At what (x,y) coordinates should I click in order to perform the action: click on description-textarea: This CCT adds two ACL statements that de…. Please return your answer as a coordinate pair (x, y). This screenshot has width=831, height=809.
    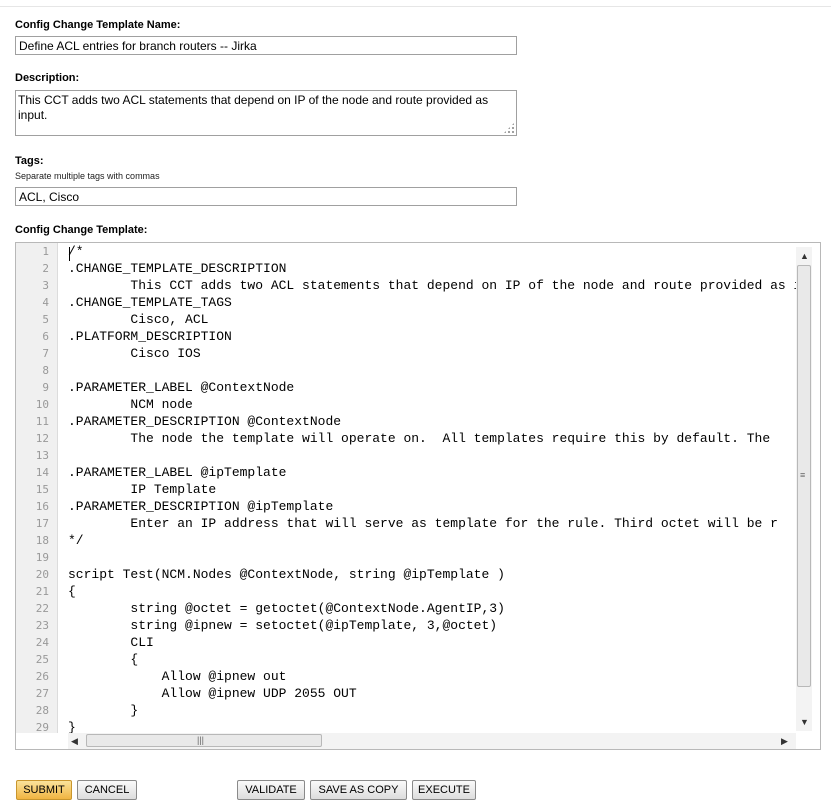
    Looking at the image, I should click on (266, 113).